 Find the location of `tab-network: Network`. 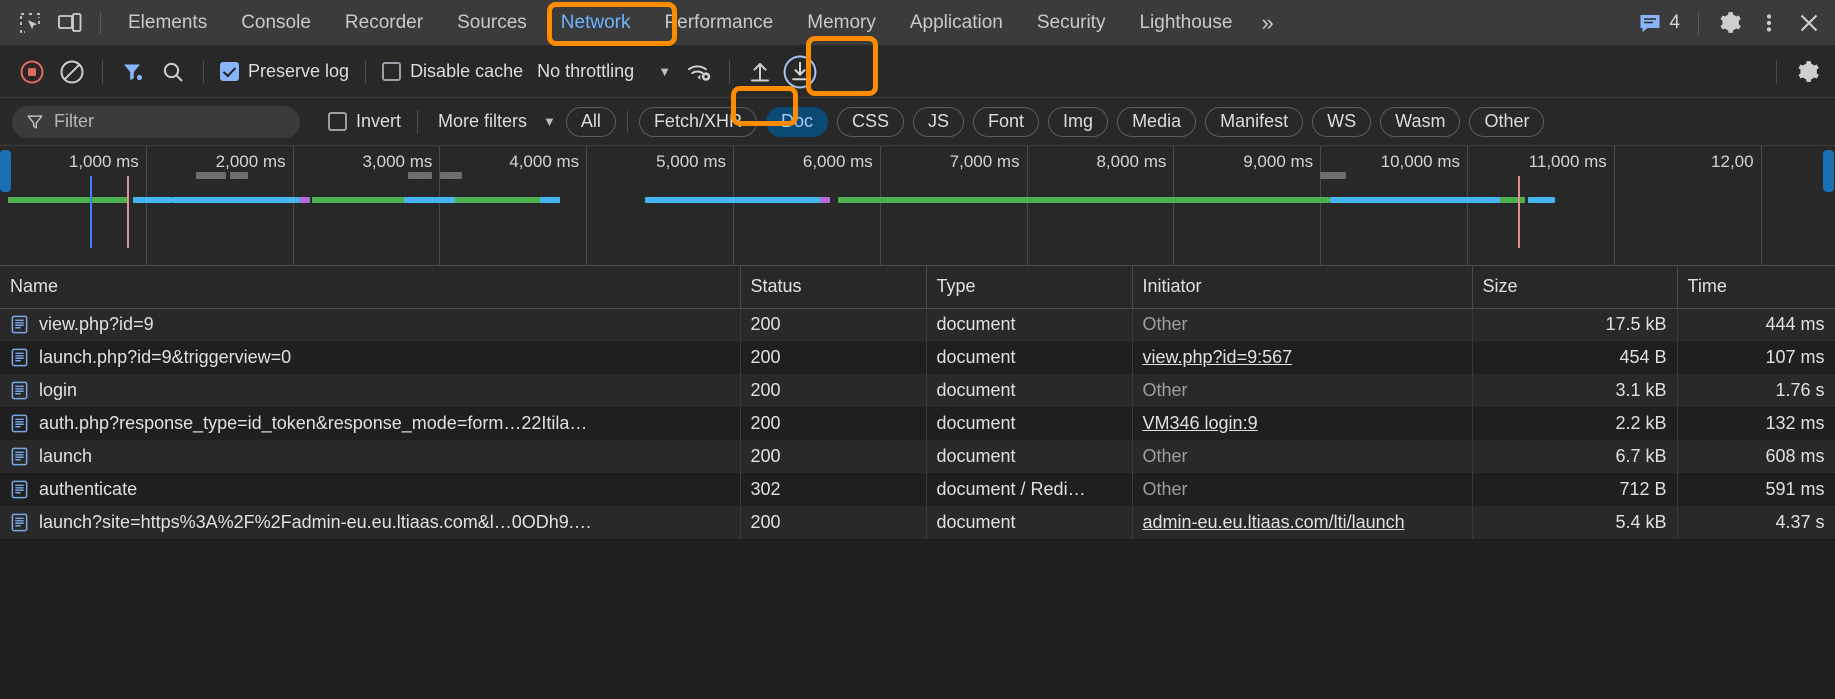

tab-network: Network is located at coordinates (596, 23).